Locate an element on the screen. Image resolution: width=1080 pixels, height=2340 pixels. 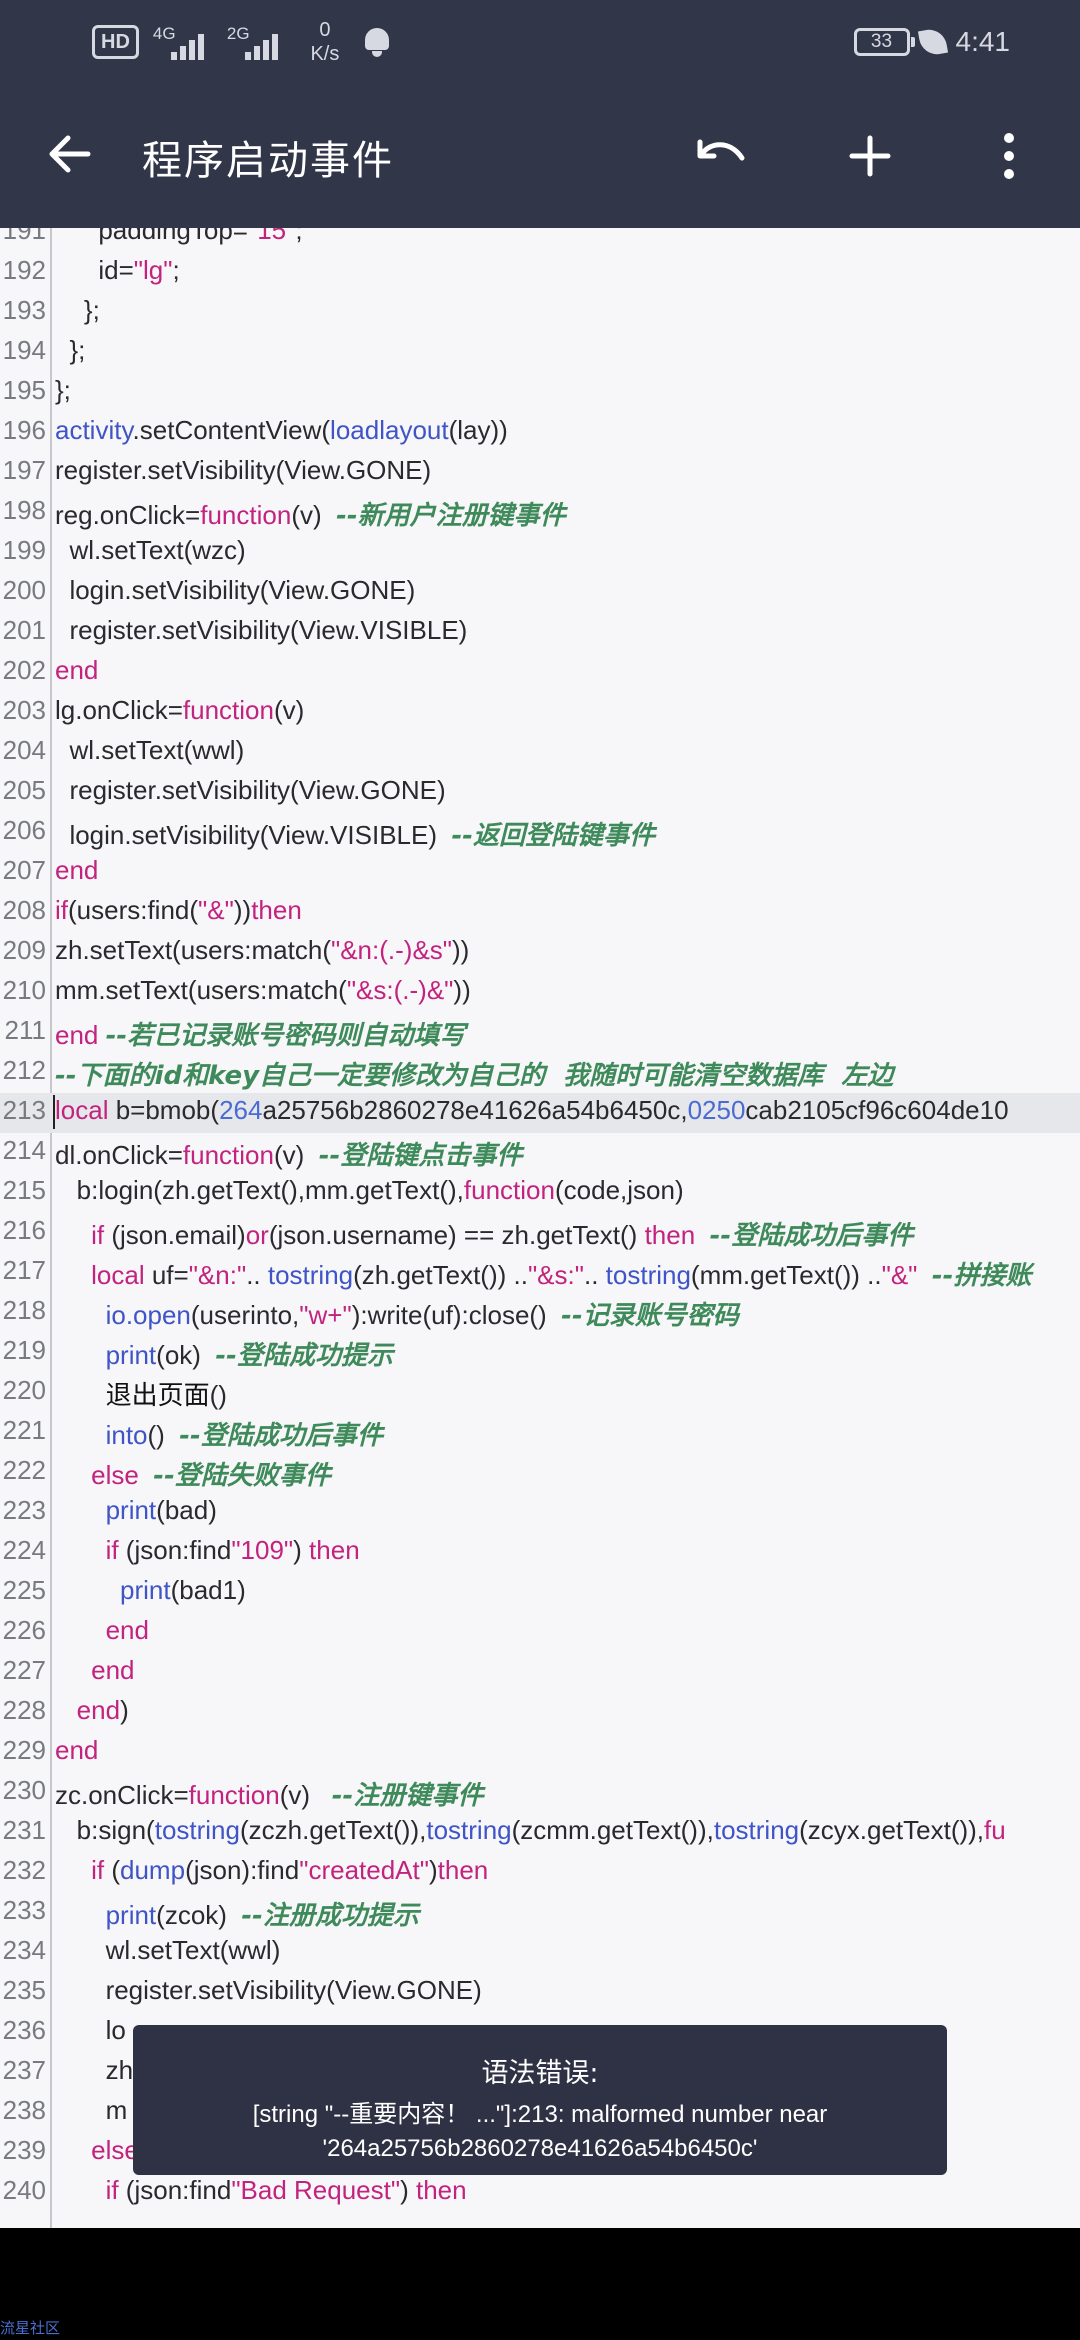
code-line: 192 id="lg"; is located at coordinates (540, 273).